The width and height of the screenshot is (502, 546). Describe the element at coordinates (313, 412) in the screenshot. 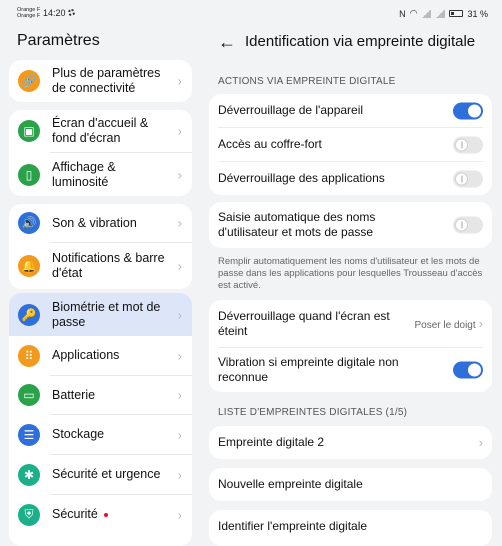

I see `section-list-header: LISTE D'EMPREINTES DIGITALES (1/5)` at that location.